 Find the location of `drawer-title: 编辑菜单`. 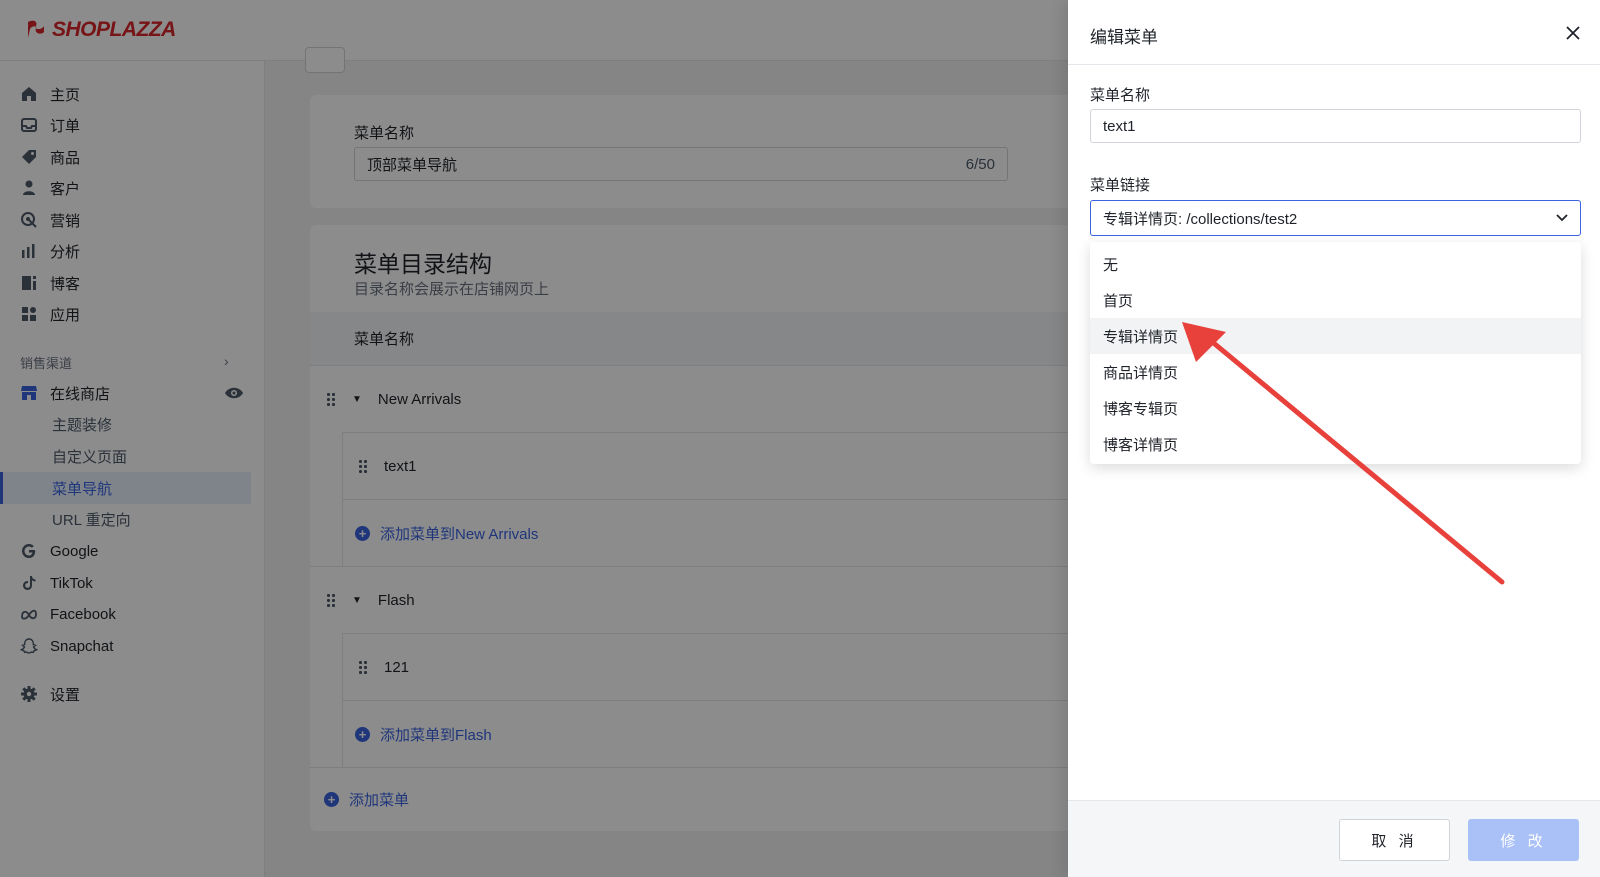

drawer-title: 编辑菜单 is located at coordinates (1124, 37).